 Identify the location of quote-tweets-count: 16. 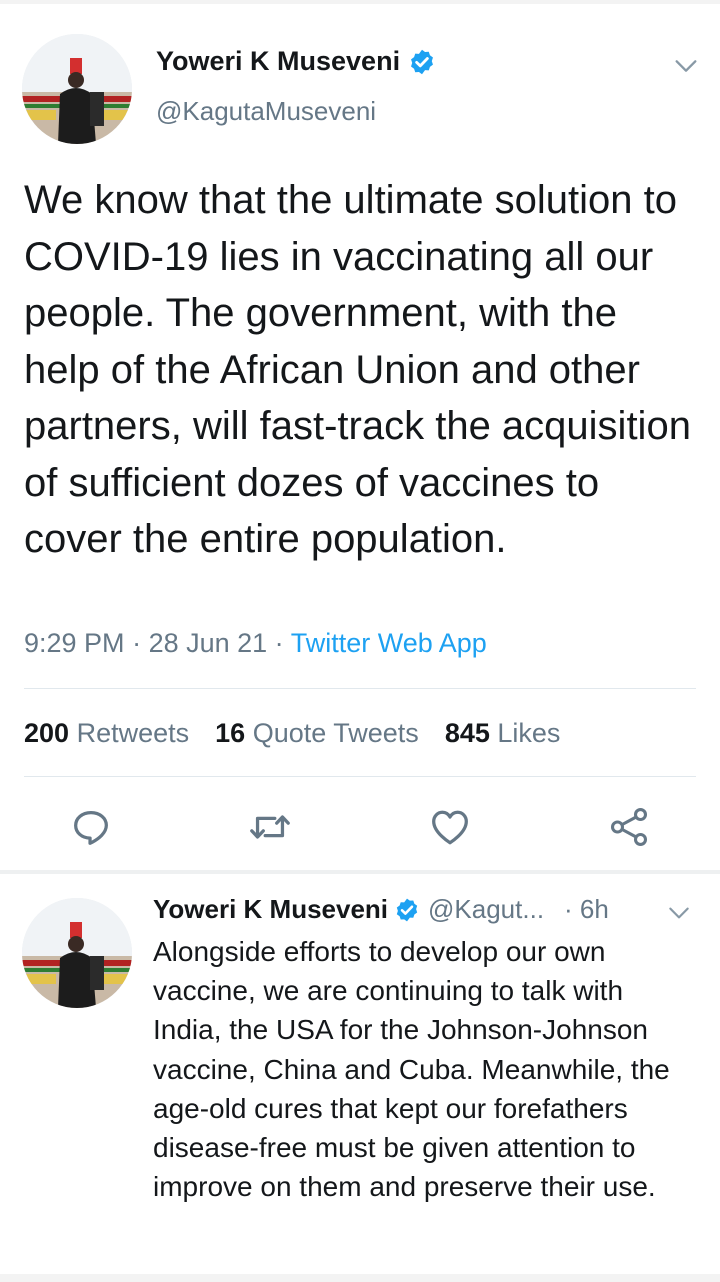
(230, 733).